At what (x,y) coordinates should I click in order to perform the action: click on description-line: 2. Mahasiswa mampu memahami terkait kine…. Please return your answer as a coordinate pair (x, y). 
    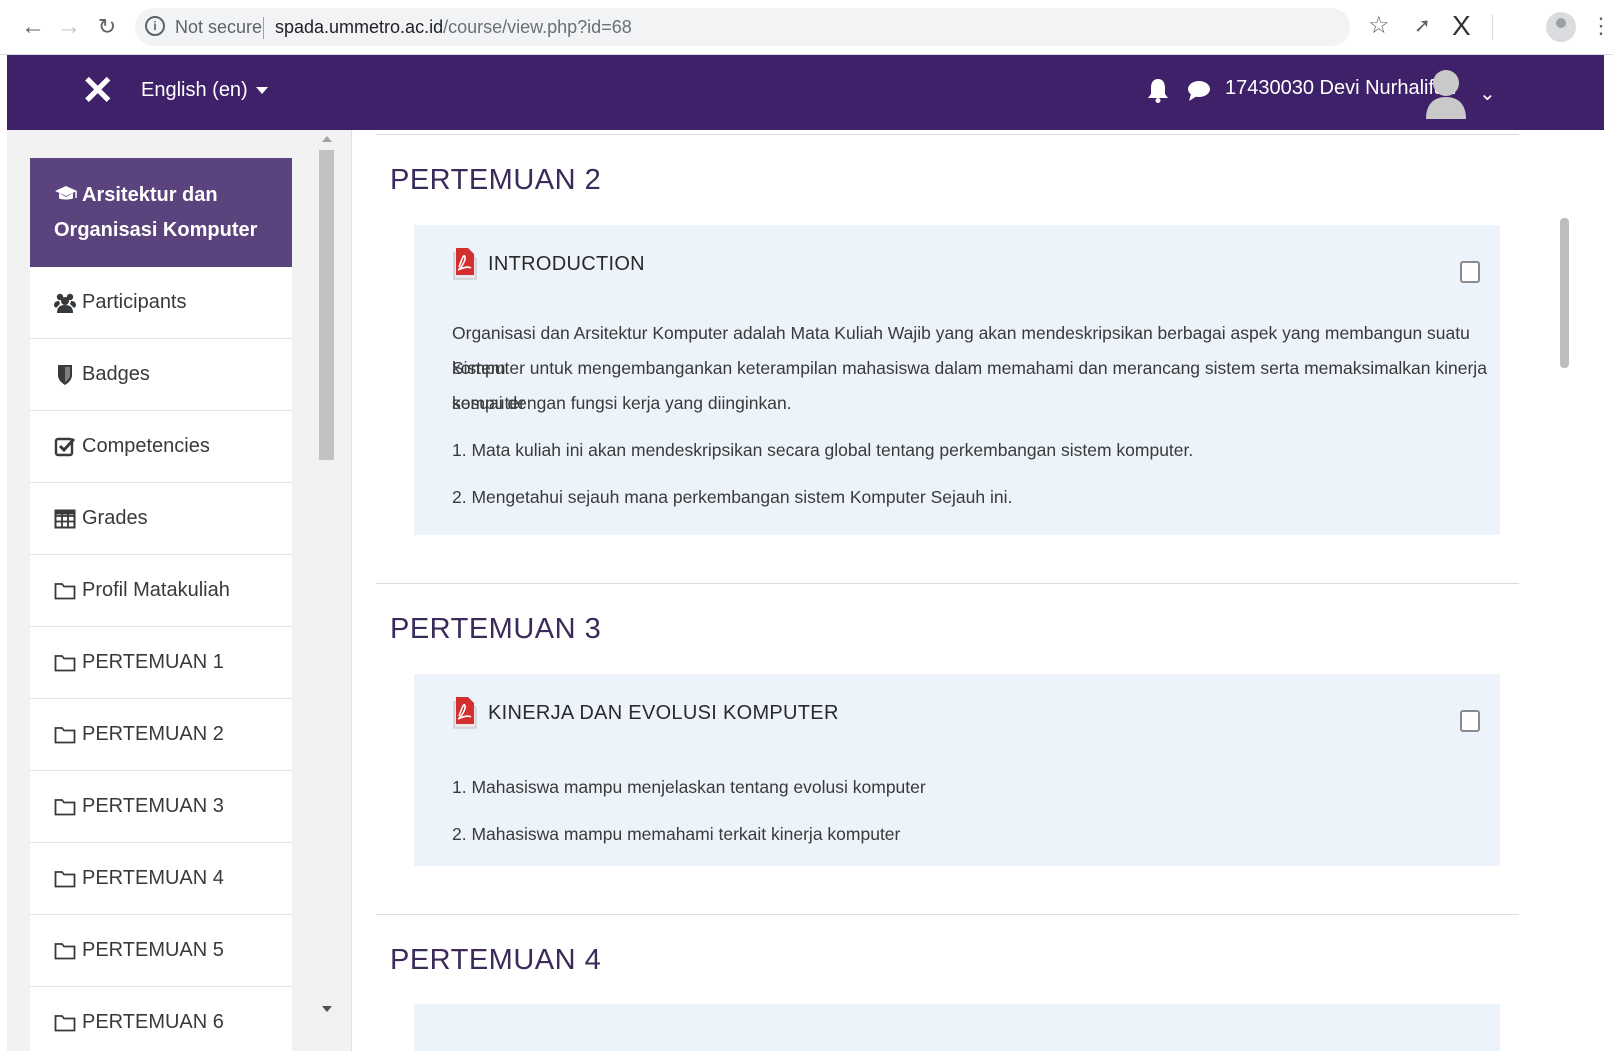
    Looking at the image, I should click on (676, 834).